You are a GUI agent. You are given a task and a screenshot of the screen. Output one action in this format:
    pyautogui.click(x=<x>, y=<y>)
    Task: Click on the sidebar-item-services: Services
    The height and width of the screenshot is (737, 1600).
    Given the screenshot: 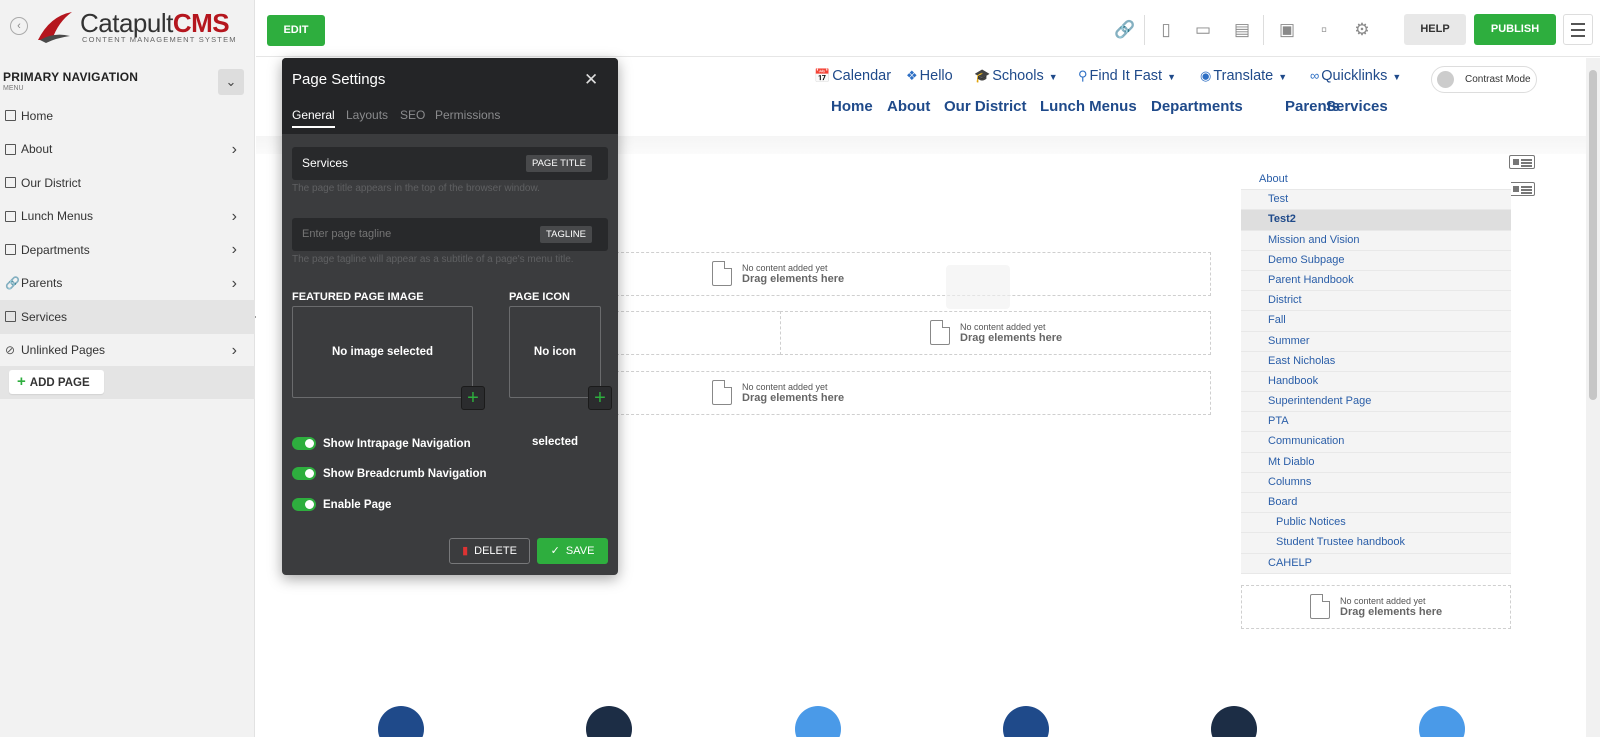 What is the action you would take?
    pyautogui.click(x=130, y=317)
    